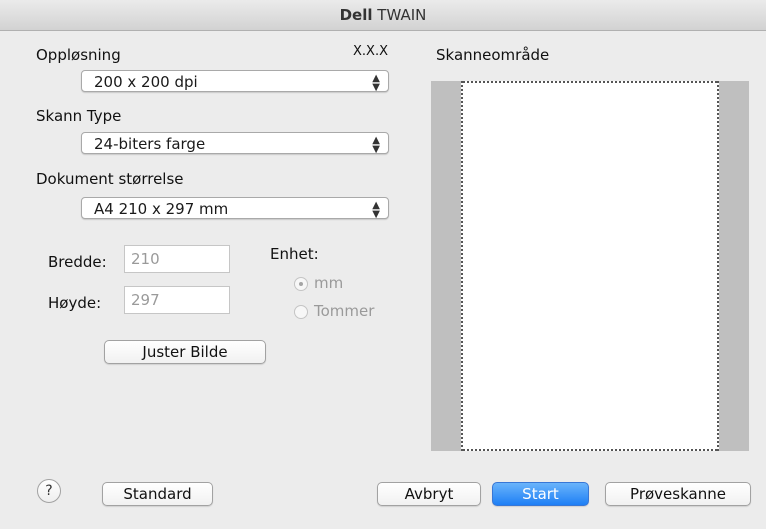  I want to click on unit-mm-label: mm, so click(329, 283).